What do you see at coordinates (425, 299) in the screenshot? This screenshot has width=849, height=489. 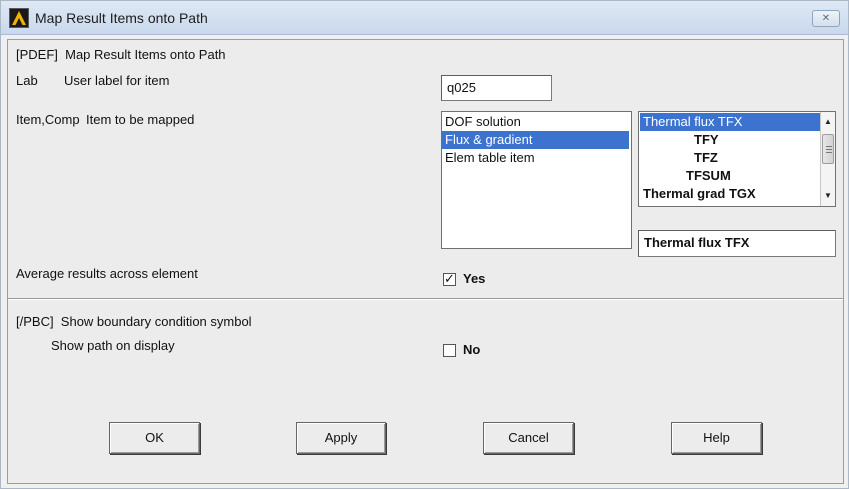 I see `section-divider` at bounding box center [425, 299].